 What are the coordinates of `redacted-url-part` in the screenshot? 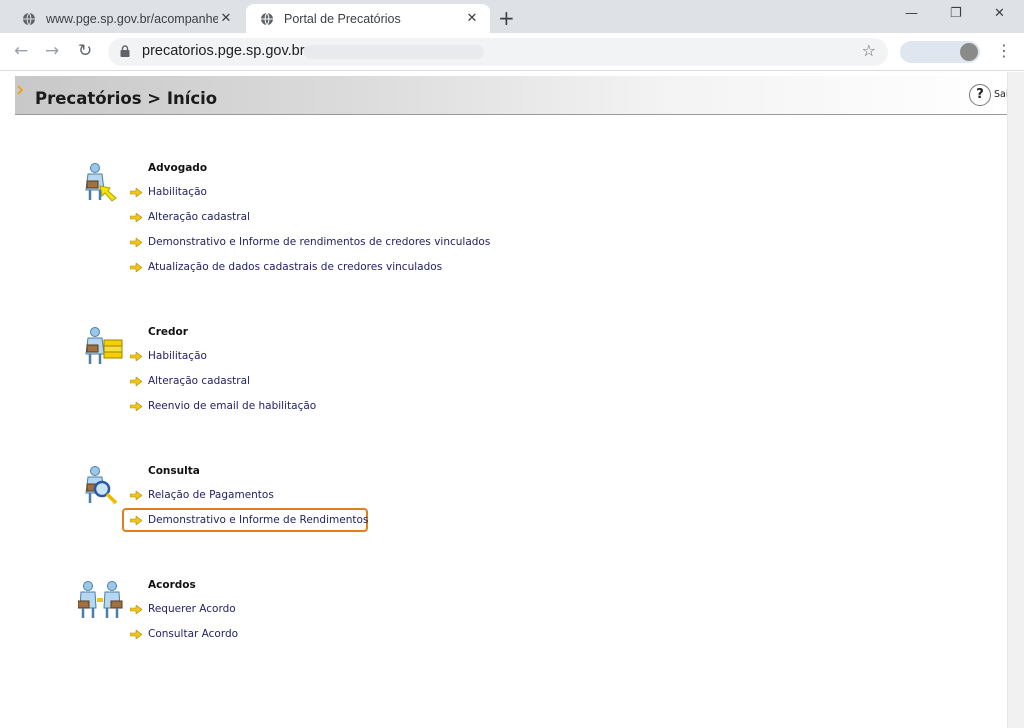 It's located at (394, 52).